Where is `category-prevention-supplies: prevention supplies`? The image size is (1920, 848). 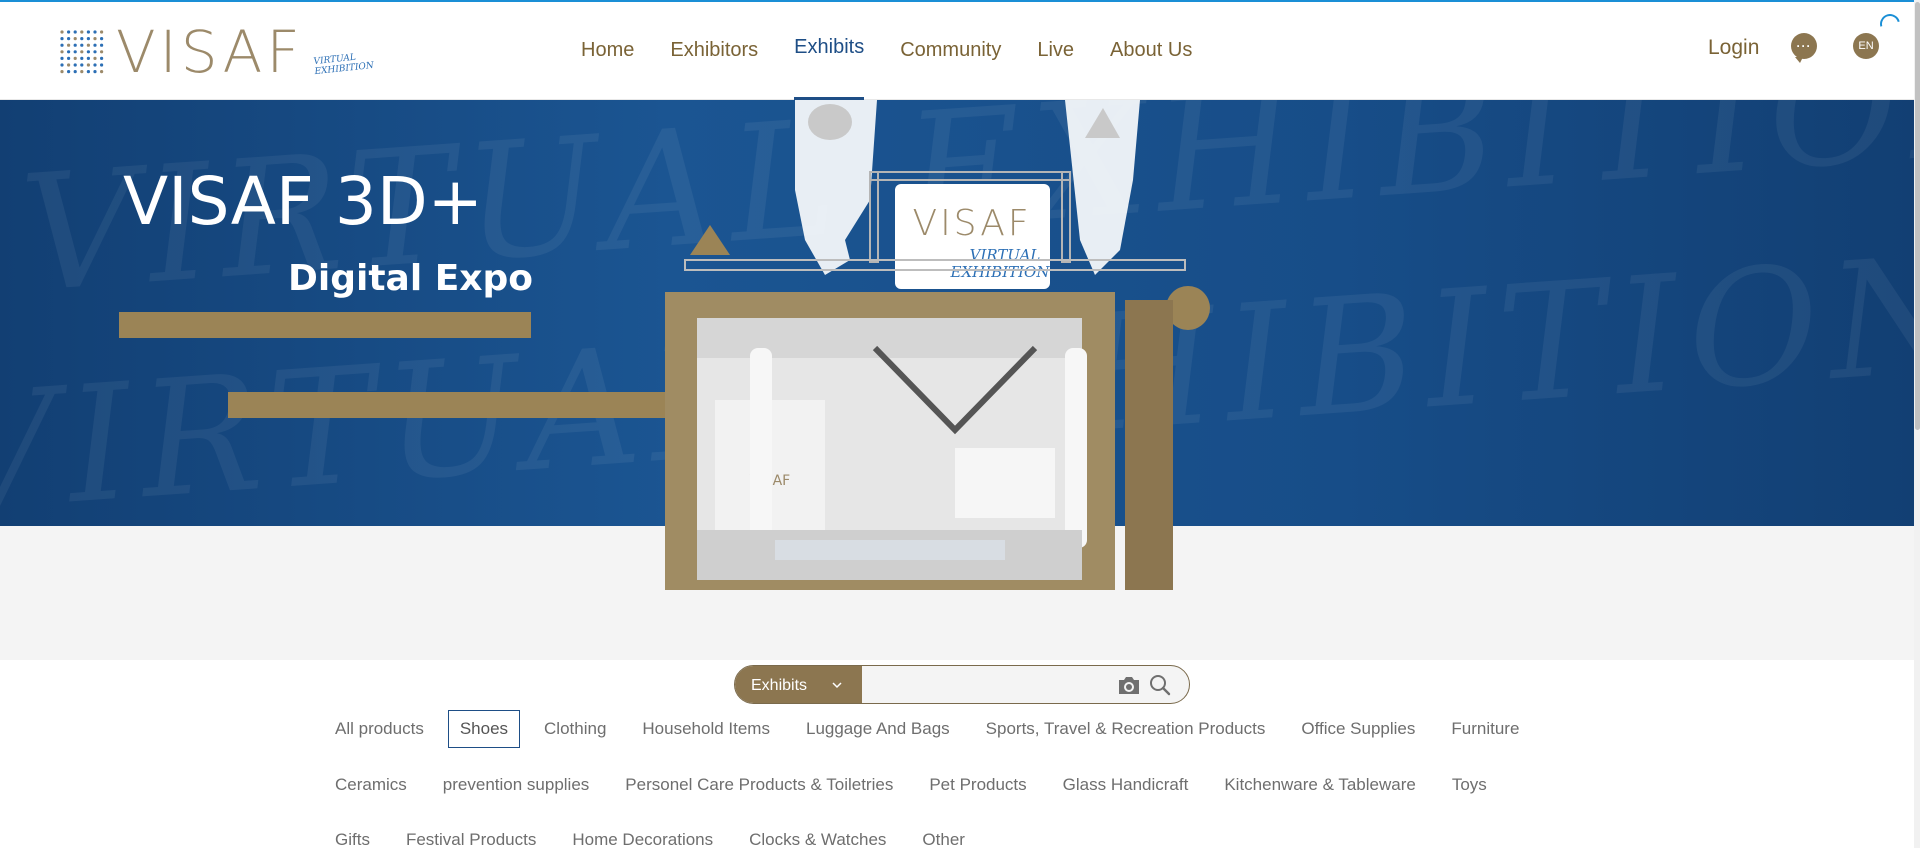 category-prevention-supplies: prevention supplies is located at coordinates (516, 785).